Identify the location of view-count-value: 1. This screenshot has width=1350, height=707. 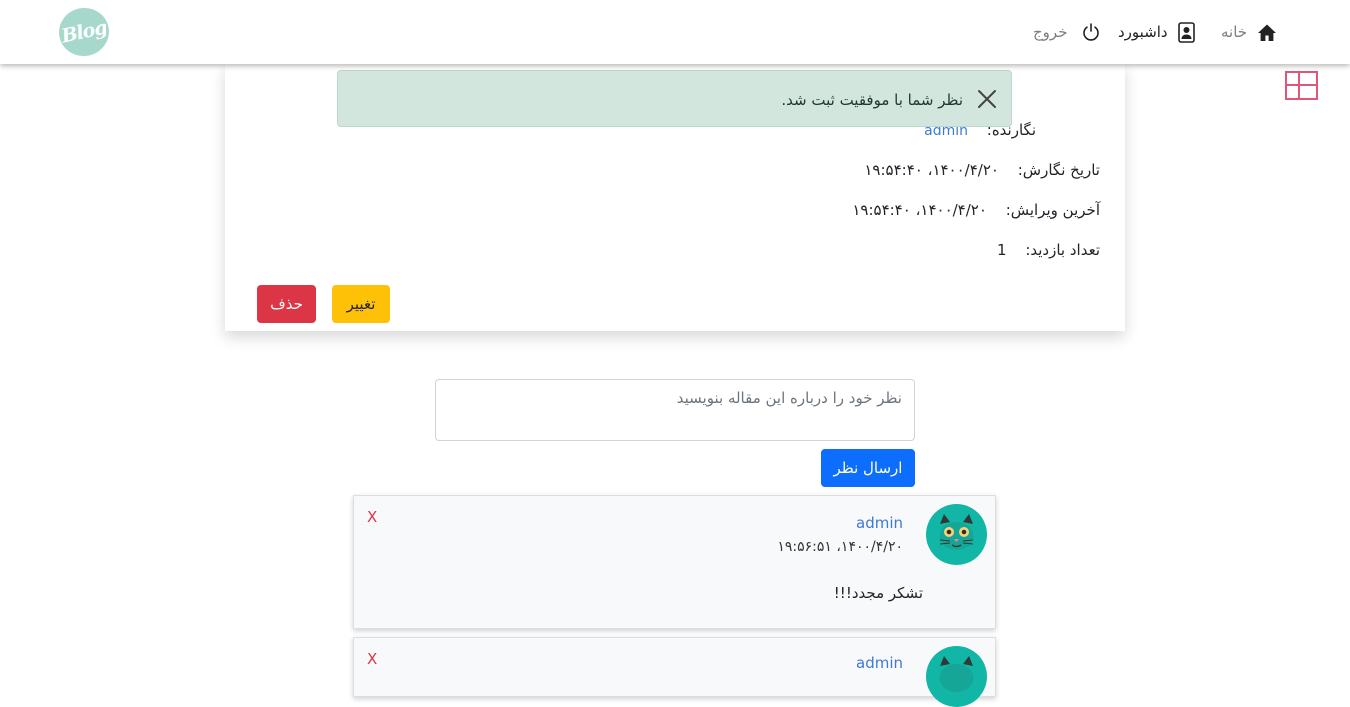
(1002, 250).